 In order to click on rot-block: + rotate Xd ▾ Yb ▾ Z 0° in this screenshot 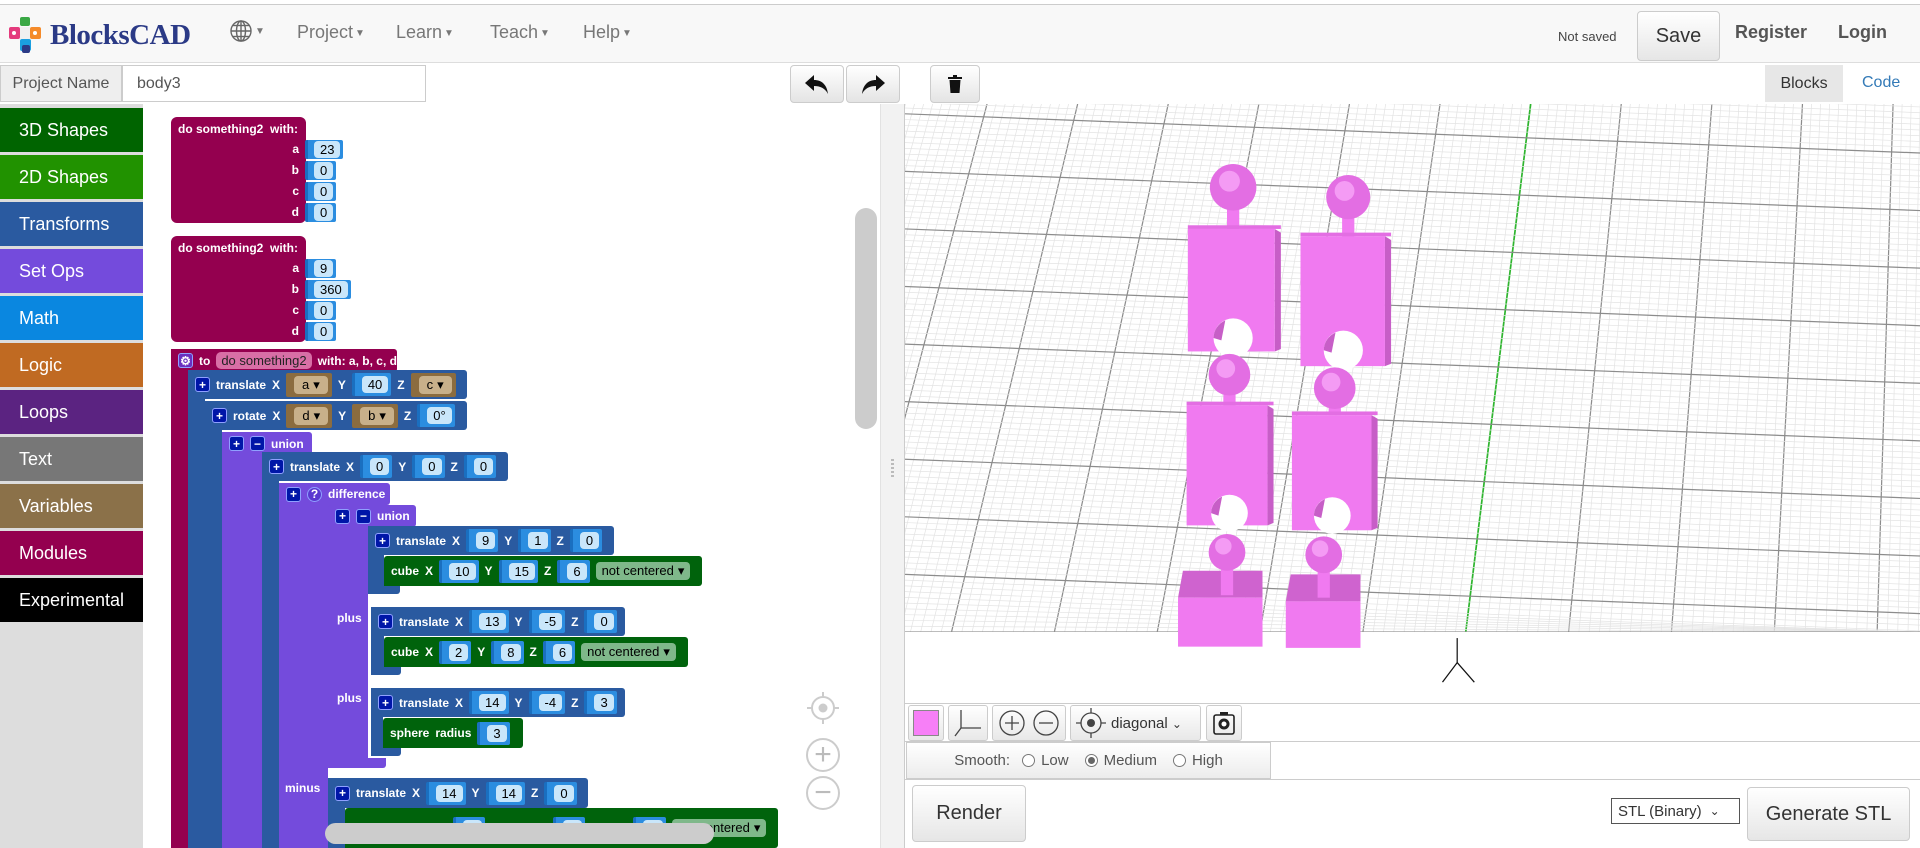, I will do `click(336, 415)`.